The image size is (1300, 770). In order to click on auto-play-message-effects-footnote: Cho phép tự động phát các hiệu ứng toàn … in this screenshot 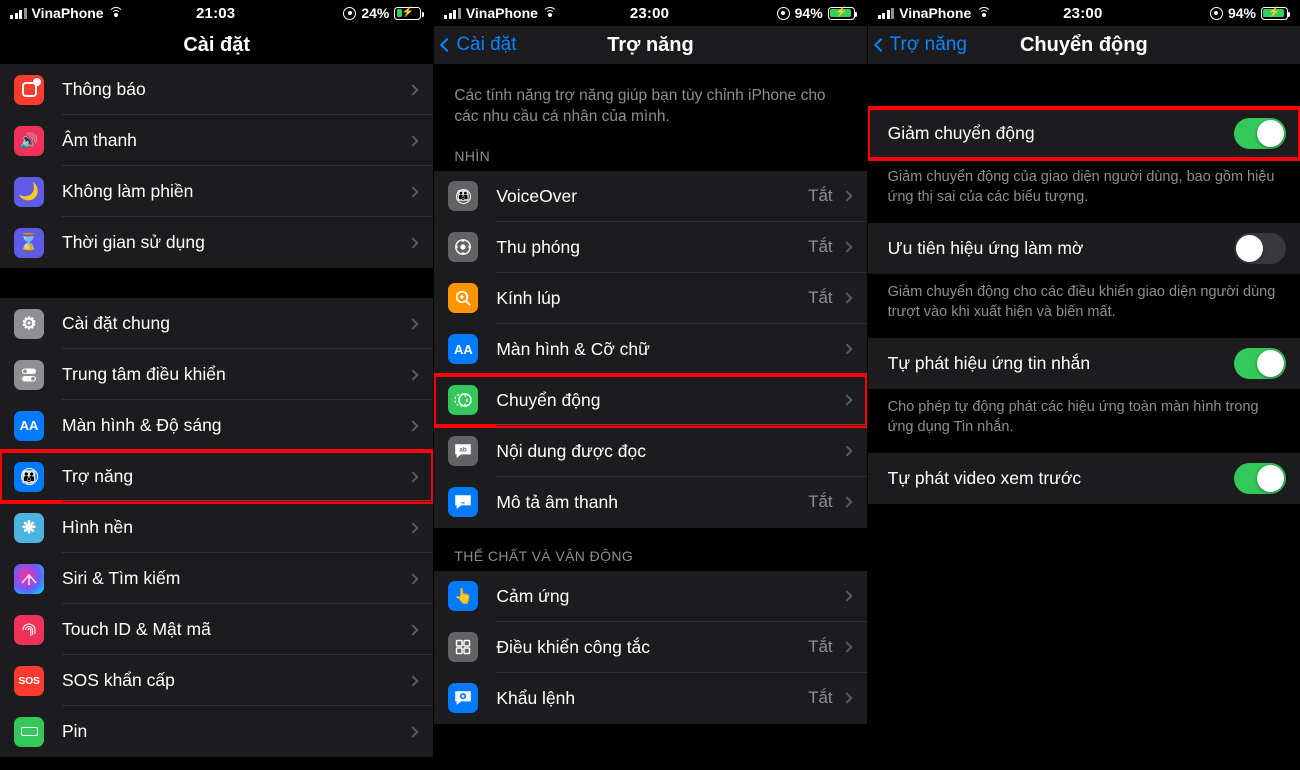, I will do `click(1083, 421)`.